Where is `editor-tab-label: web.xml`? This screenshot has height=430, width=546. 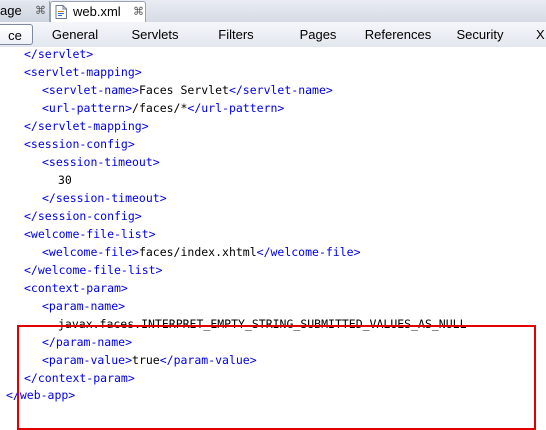 editor-tab-label: web.xml is located at coordinates (97, 11).